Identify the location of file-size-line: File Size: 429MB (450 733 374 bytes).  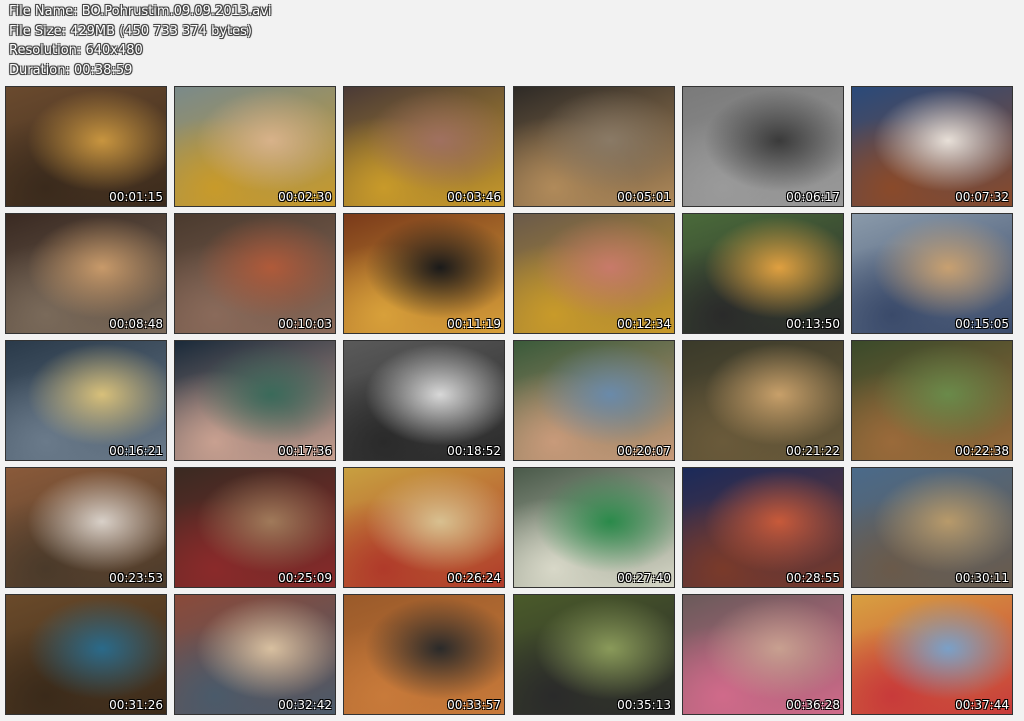
(130, 31).